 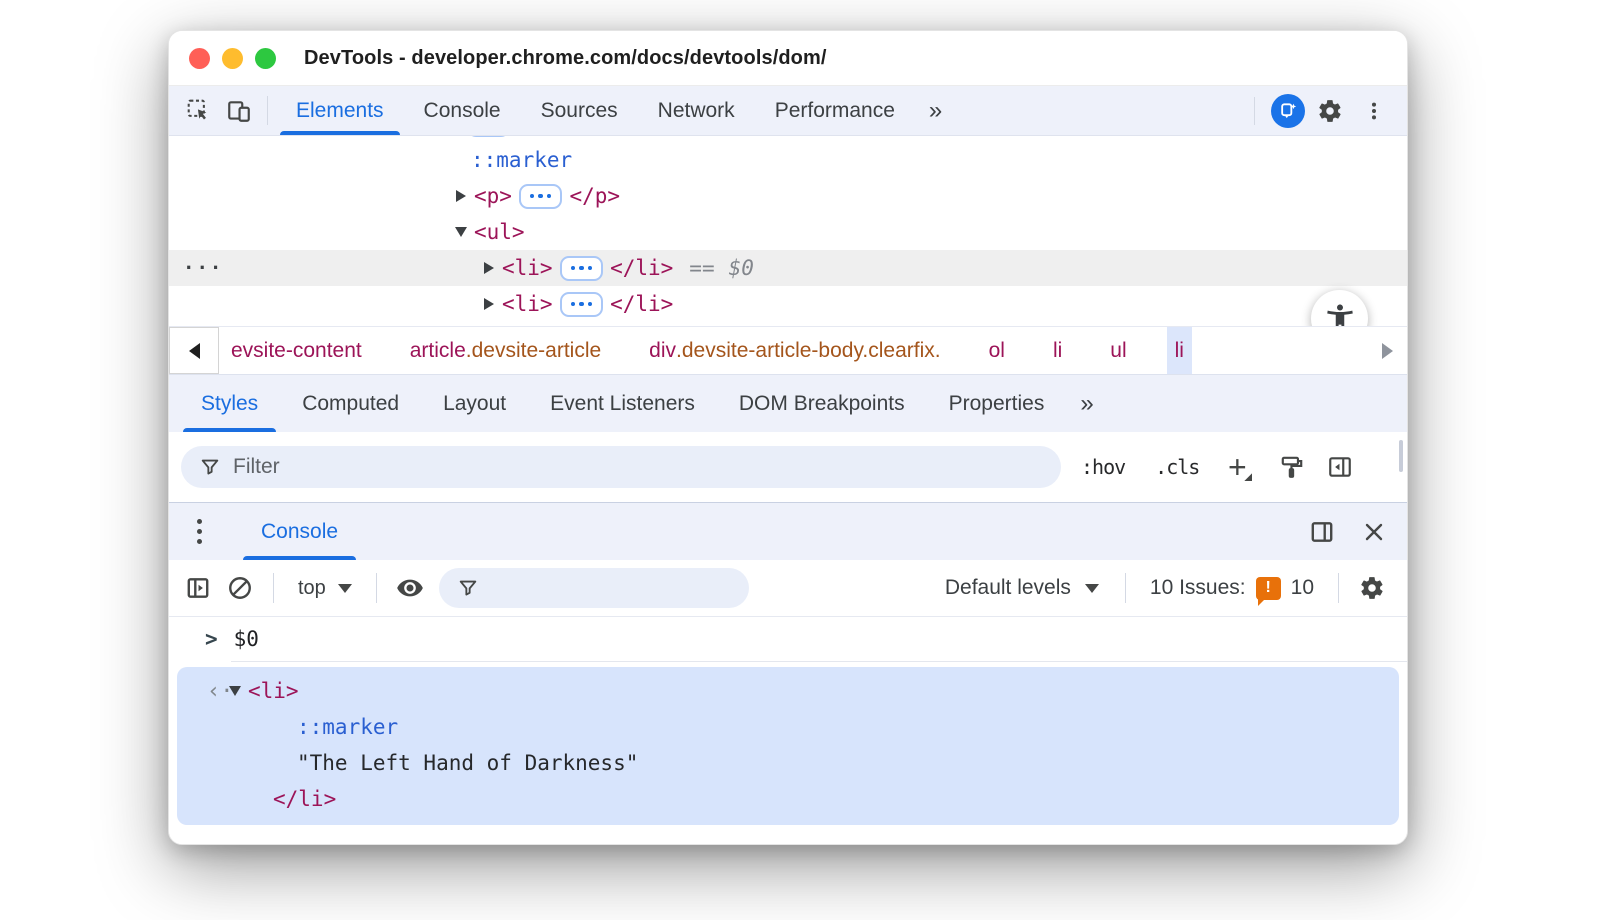 What do you see at coordinates (788, 727) in the screenshot?
I see `result-marker-row: ::marker` at bounding box center [788, 727].